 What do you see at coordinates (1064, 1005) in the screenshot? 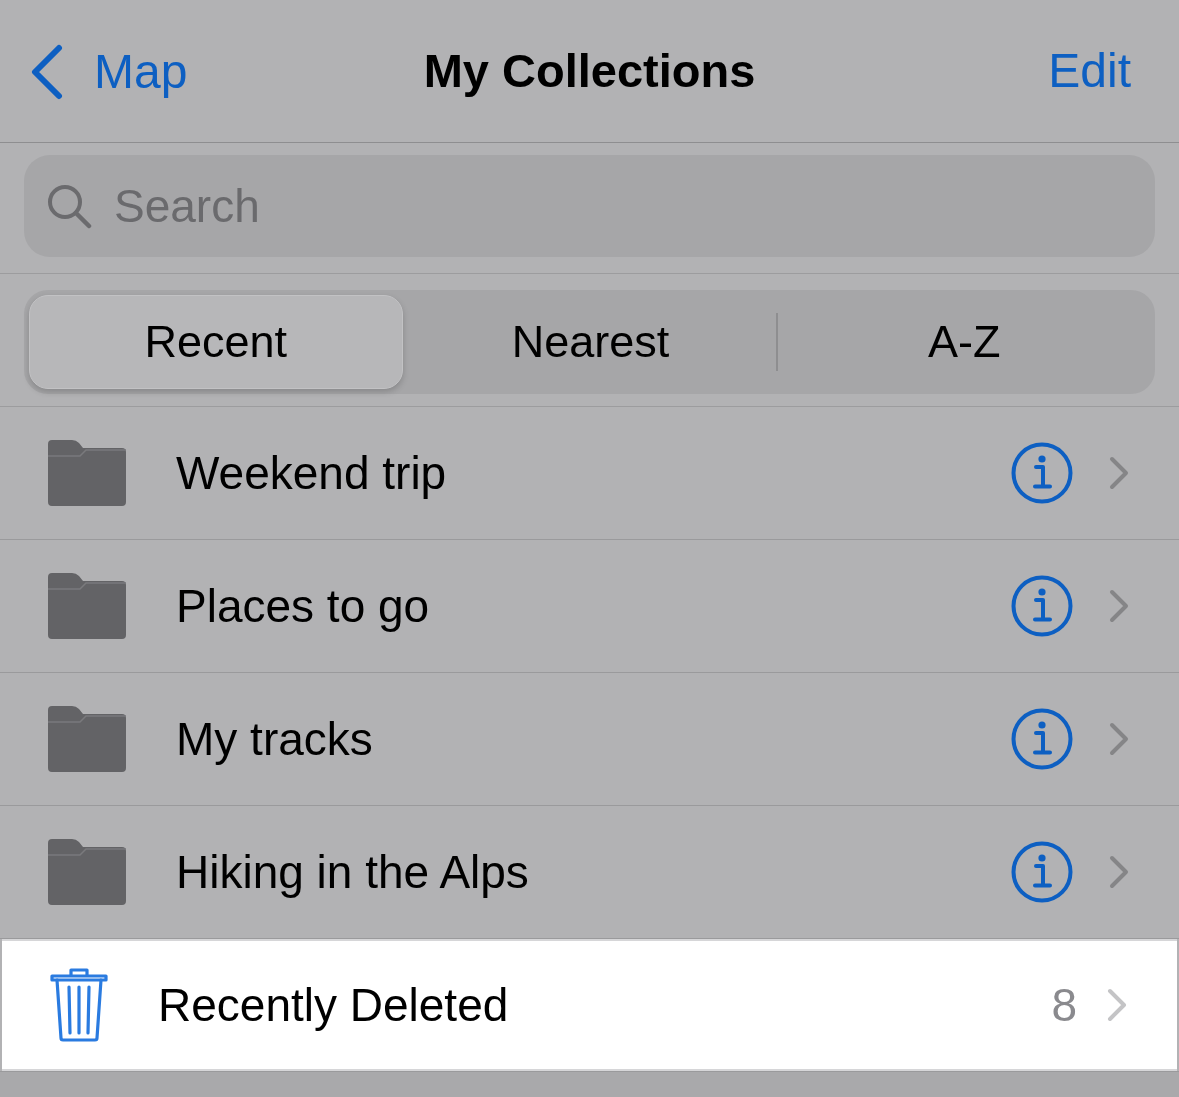
I see `deleted-count: 8` at bounding box center [1064, 1005].